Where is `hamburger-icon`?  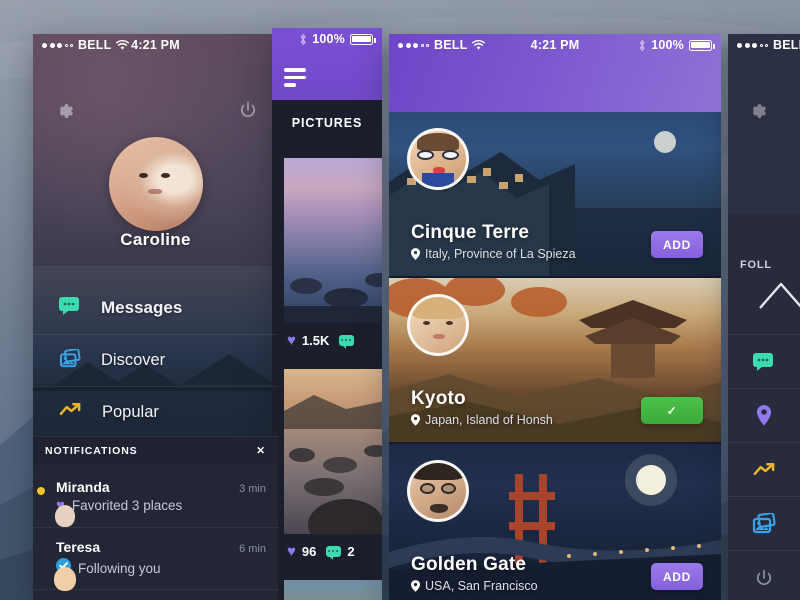 hamburger-icon is located at coordinates (295, 79).